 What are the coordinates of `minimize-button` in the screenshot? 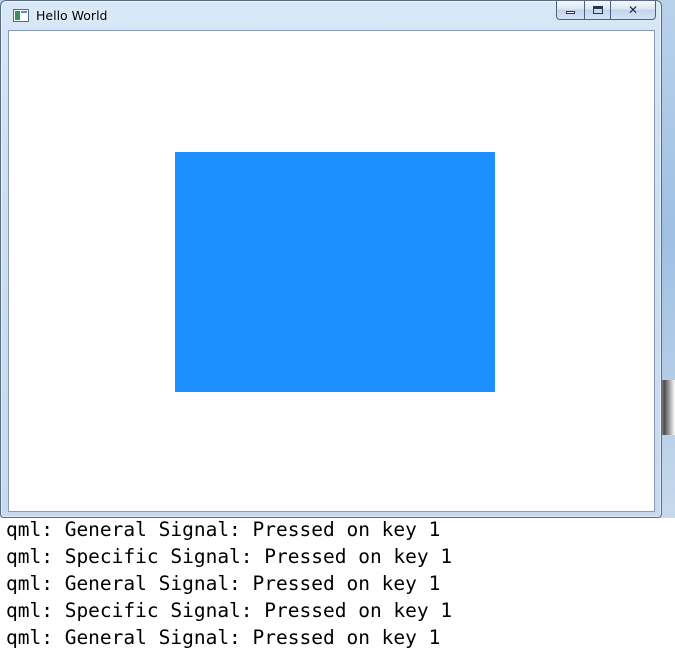 It's located at (570, 10).